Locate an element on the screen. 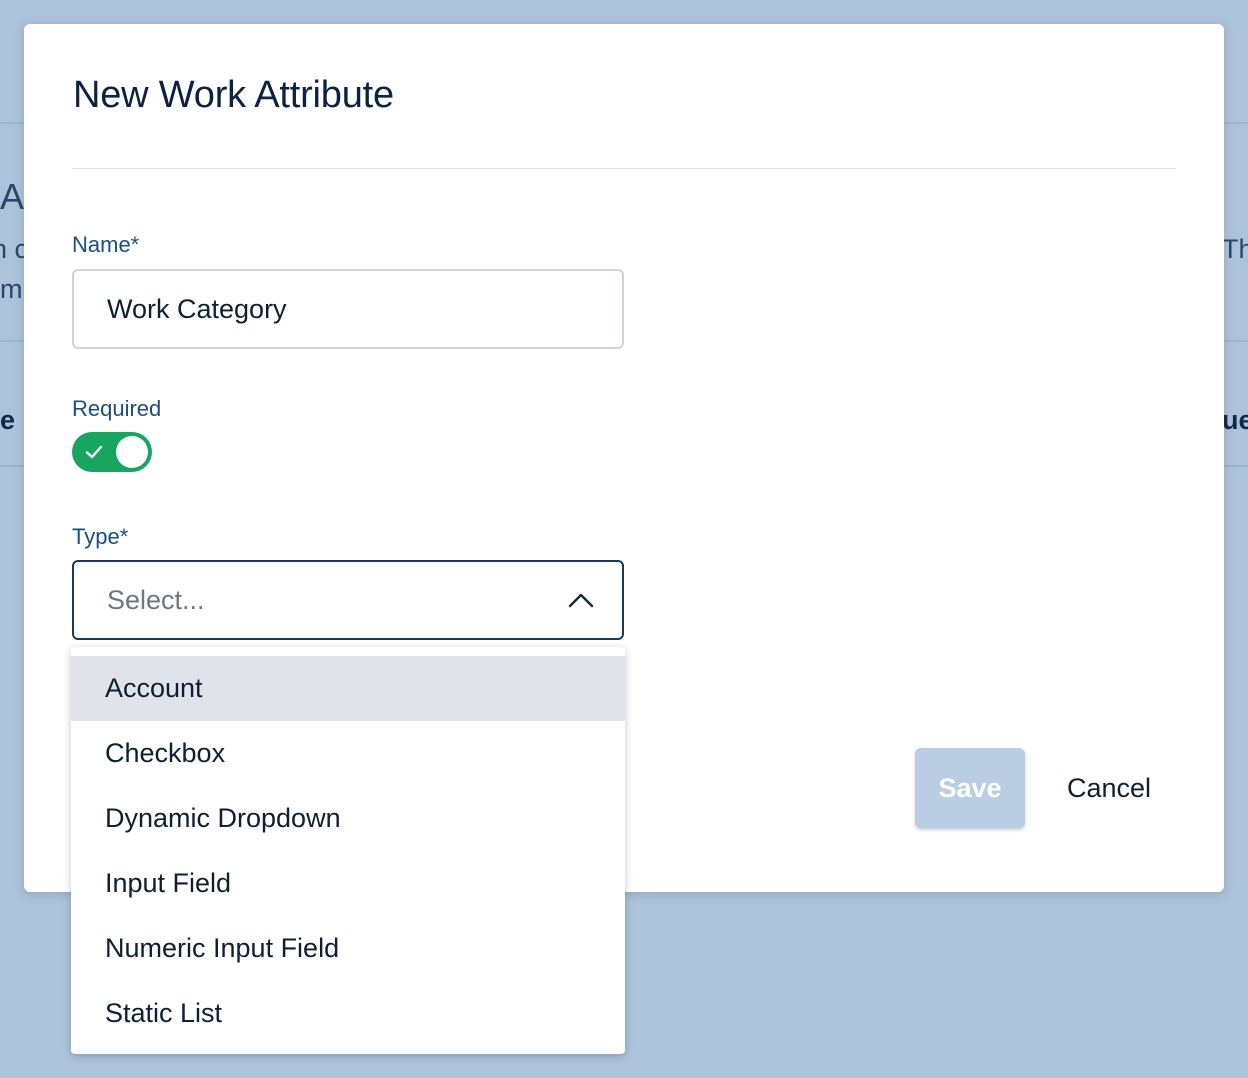  required-toggle is located at coordinates (112, 452).